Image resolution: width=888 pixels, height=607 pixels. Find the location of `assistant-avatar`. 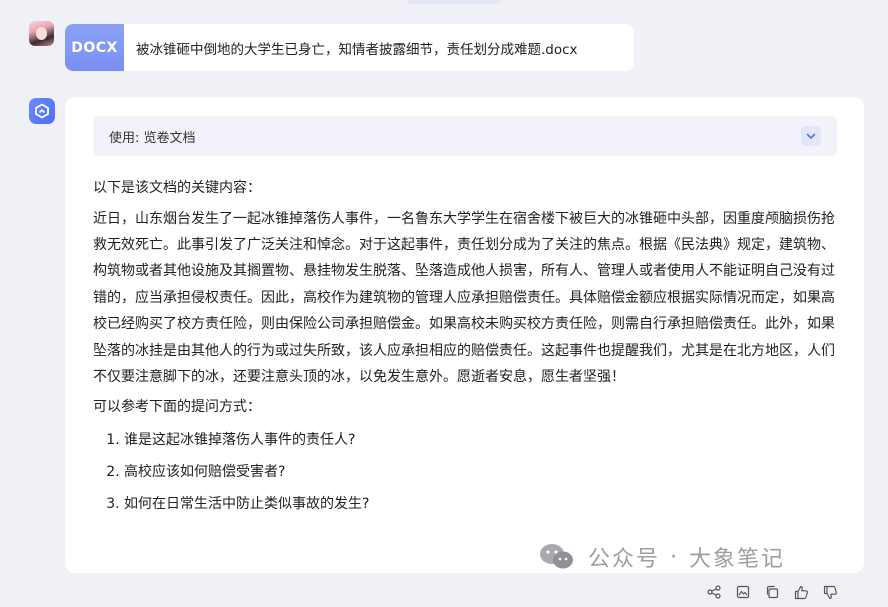

assistant-avatar is located at coordinates (42, 111).